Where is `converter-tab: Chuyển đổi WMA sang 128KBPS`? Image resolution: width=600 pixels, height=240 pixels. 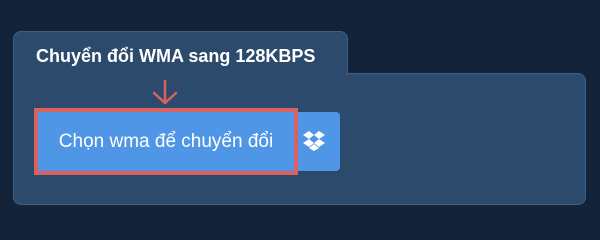 converter-tab: Chuyển đổi WMA sang 128KBPS is located at coordinates (180, 53).